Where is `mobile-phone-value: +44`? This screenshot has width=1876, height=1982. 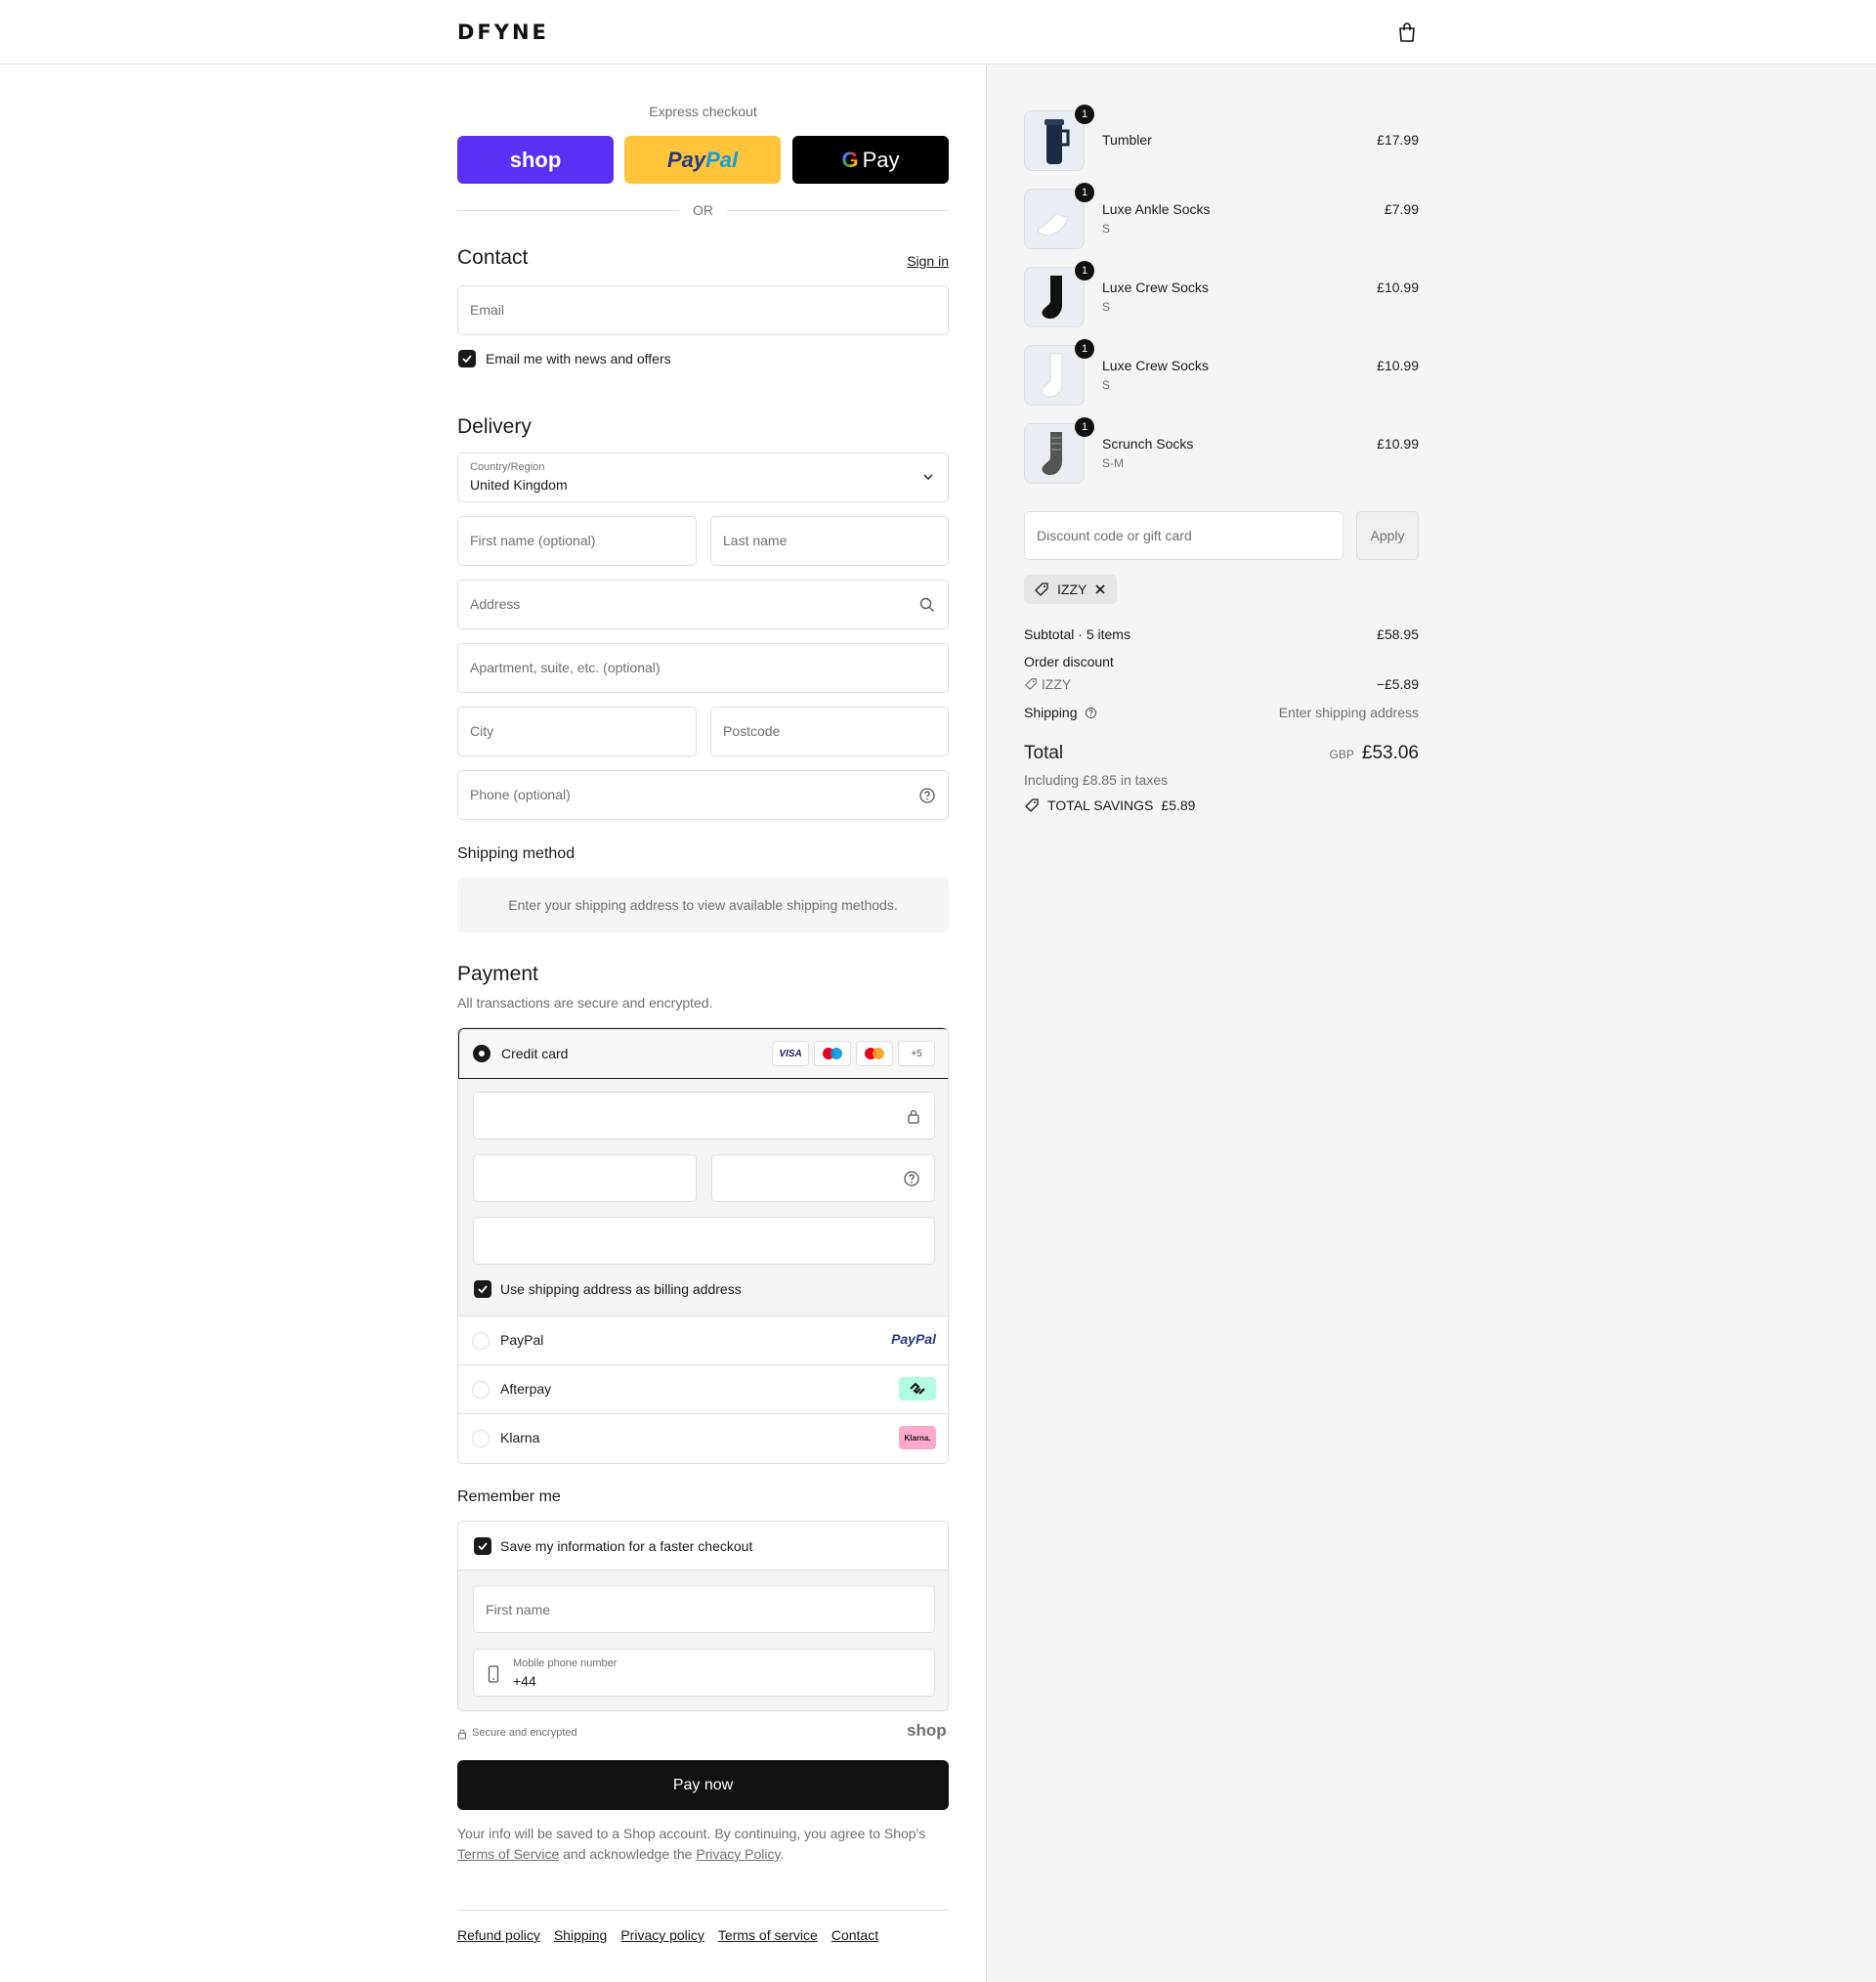
mobile-phone-value: +44 is located at coordinates (524, 1681).